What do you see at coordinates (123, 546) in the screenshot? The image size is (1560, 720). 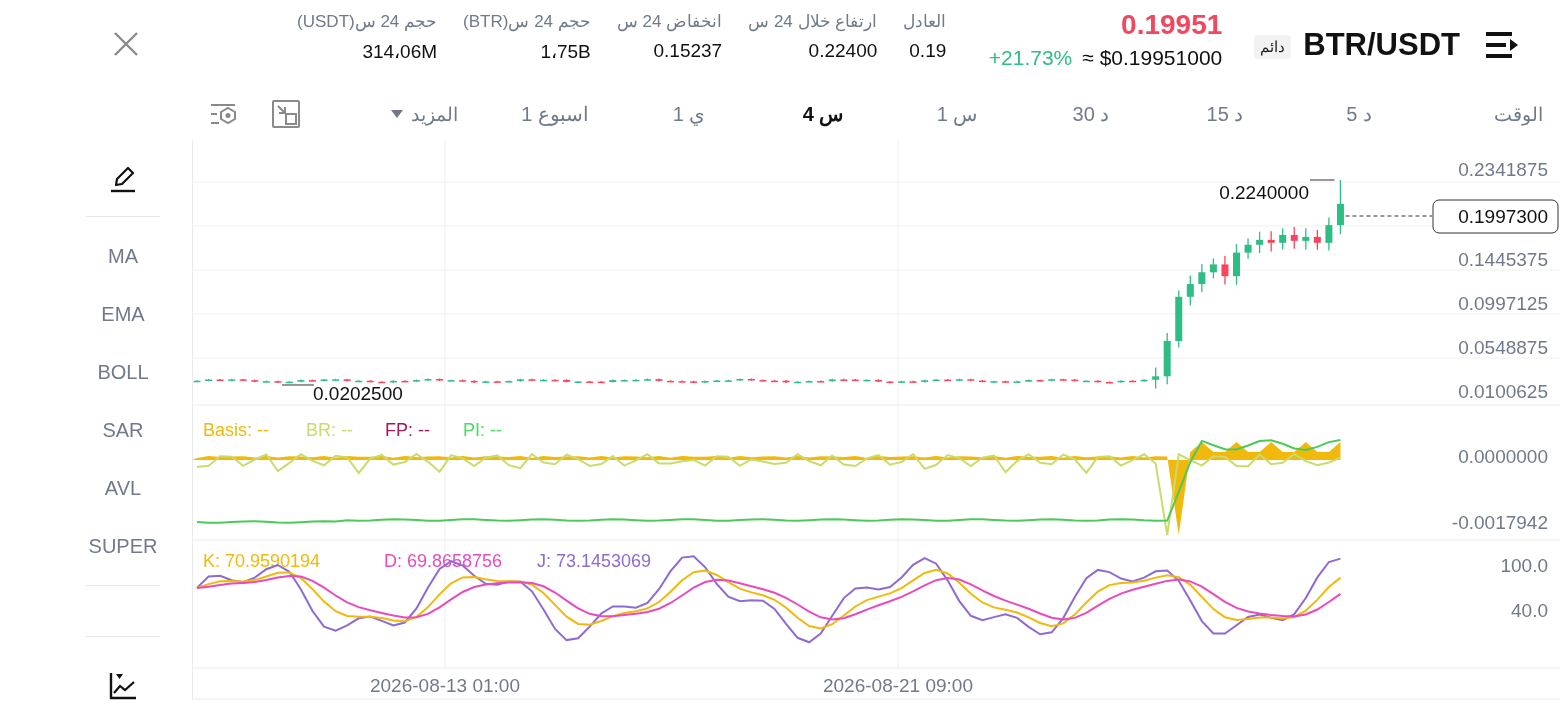 I see `indicator-item: SUPER` at bounding box center [123, 546].